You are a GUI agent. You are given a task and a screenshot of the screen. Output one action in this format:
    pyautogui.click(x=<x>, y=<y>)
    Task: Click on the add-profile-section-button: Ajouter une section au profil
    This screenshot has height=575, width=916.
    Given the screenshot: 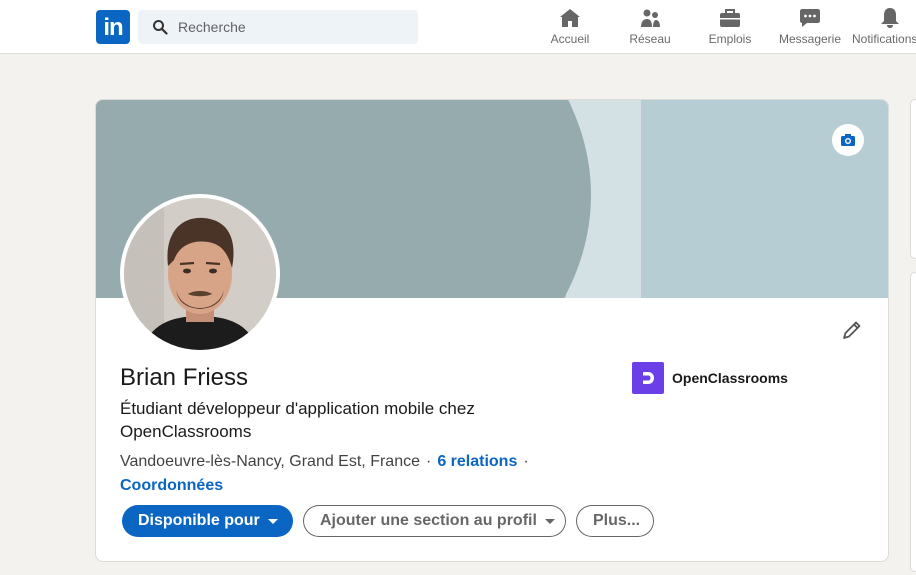 What is the action you would take?
    pyautogui.click(x=434, y=521)
    